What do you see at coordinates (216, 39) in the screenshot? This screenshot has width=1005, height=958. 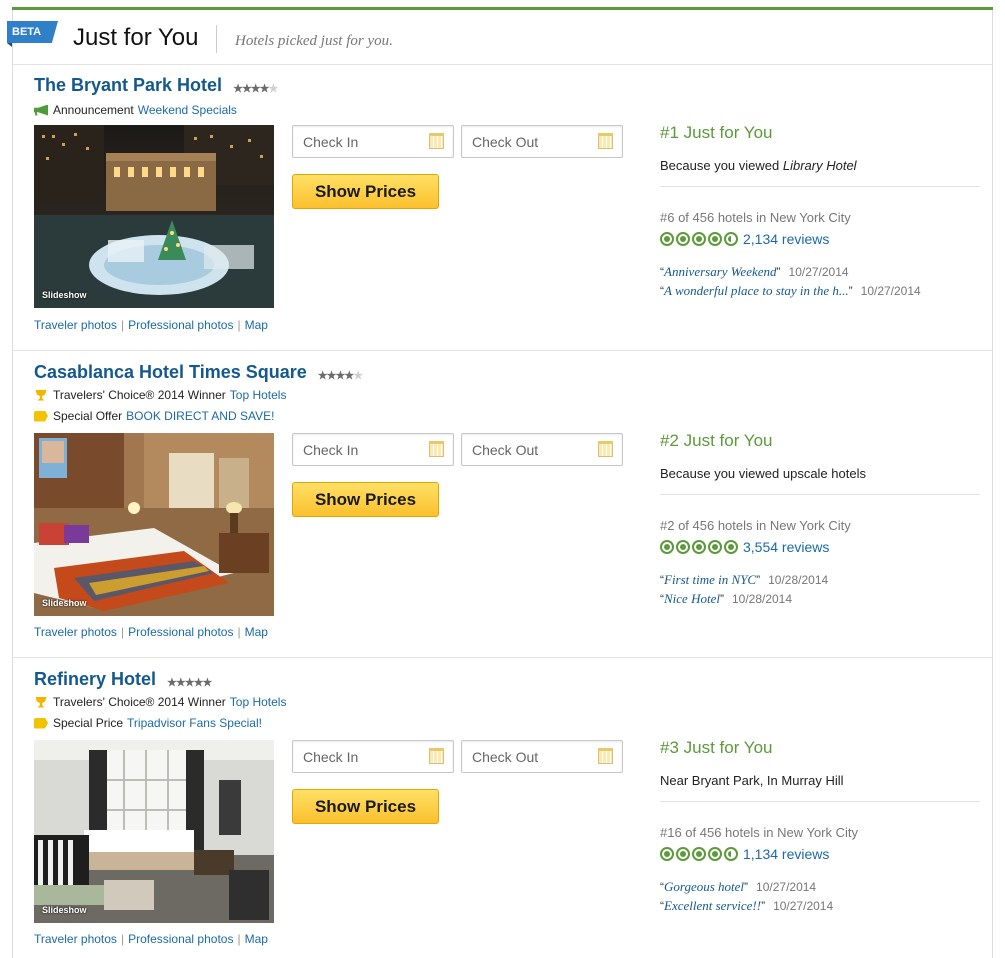 I see `header-divider` at bounding box center [216, 39].